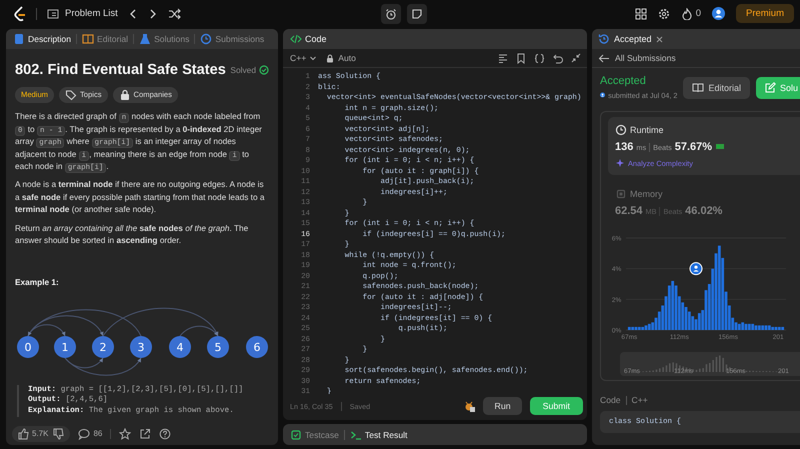  I want to click on flask-icon, so click(145, 39).